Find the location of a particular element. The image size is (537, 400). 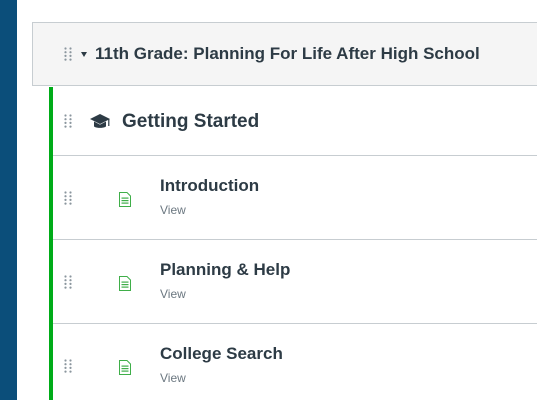

item-title: Introduction is located at coordinates (209, 186).